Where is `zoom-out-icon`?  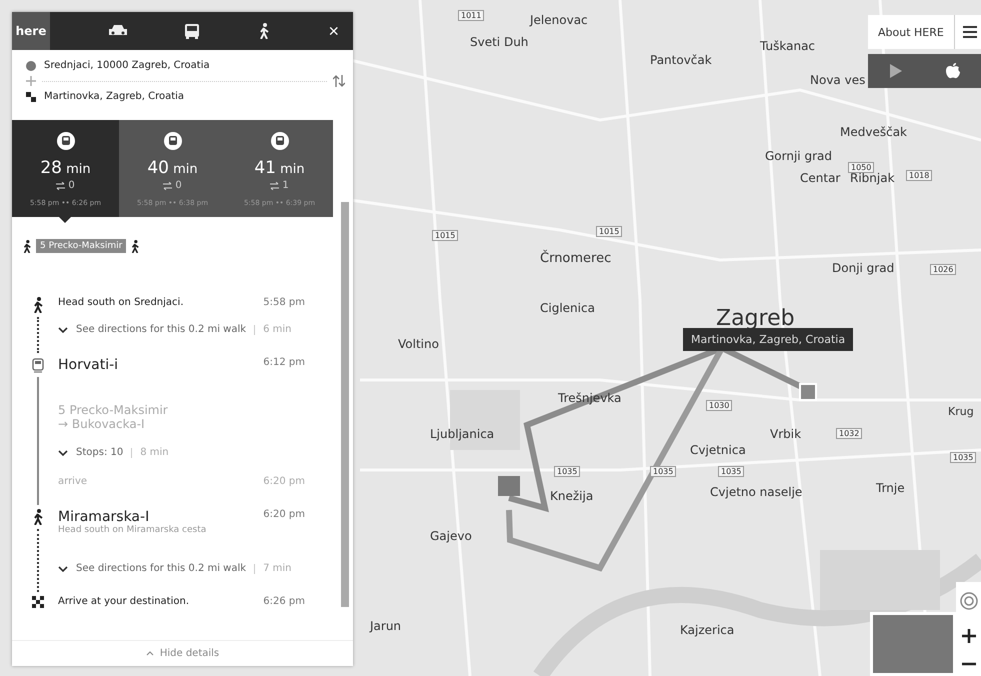
zoom-out-icon is located at coordinates (969, 664).